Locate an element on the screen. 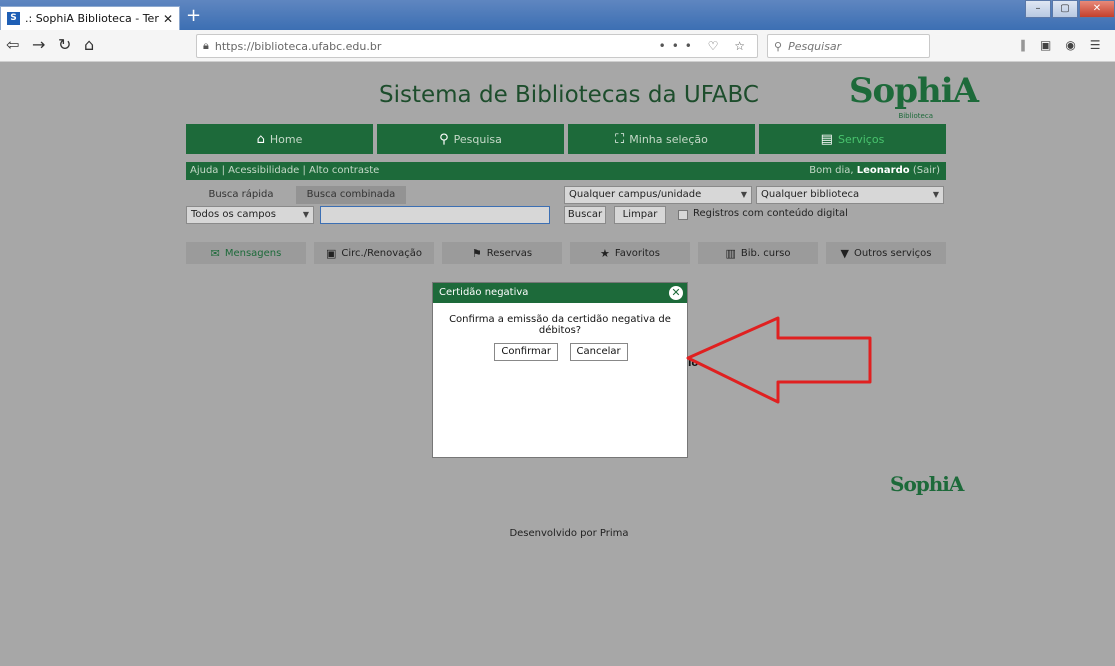 The image size is (1115, 666). service-bib-curso: ▥ Bib. curso is located at coordinates (758, 253).